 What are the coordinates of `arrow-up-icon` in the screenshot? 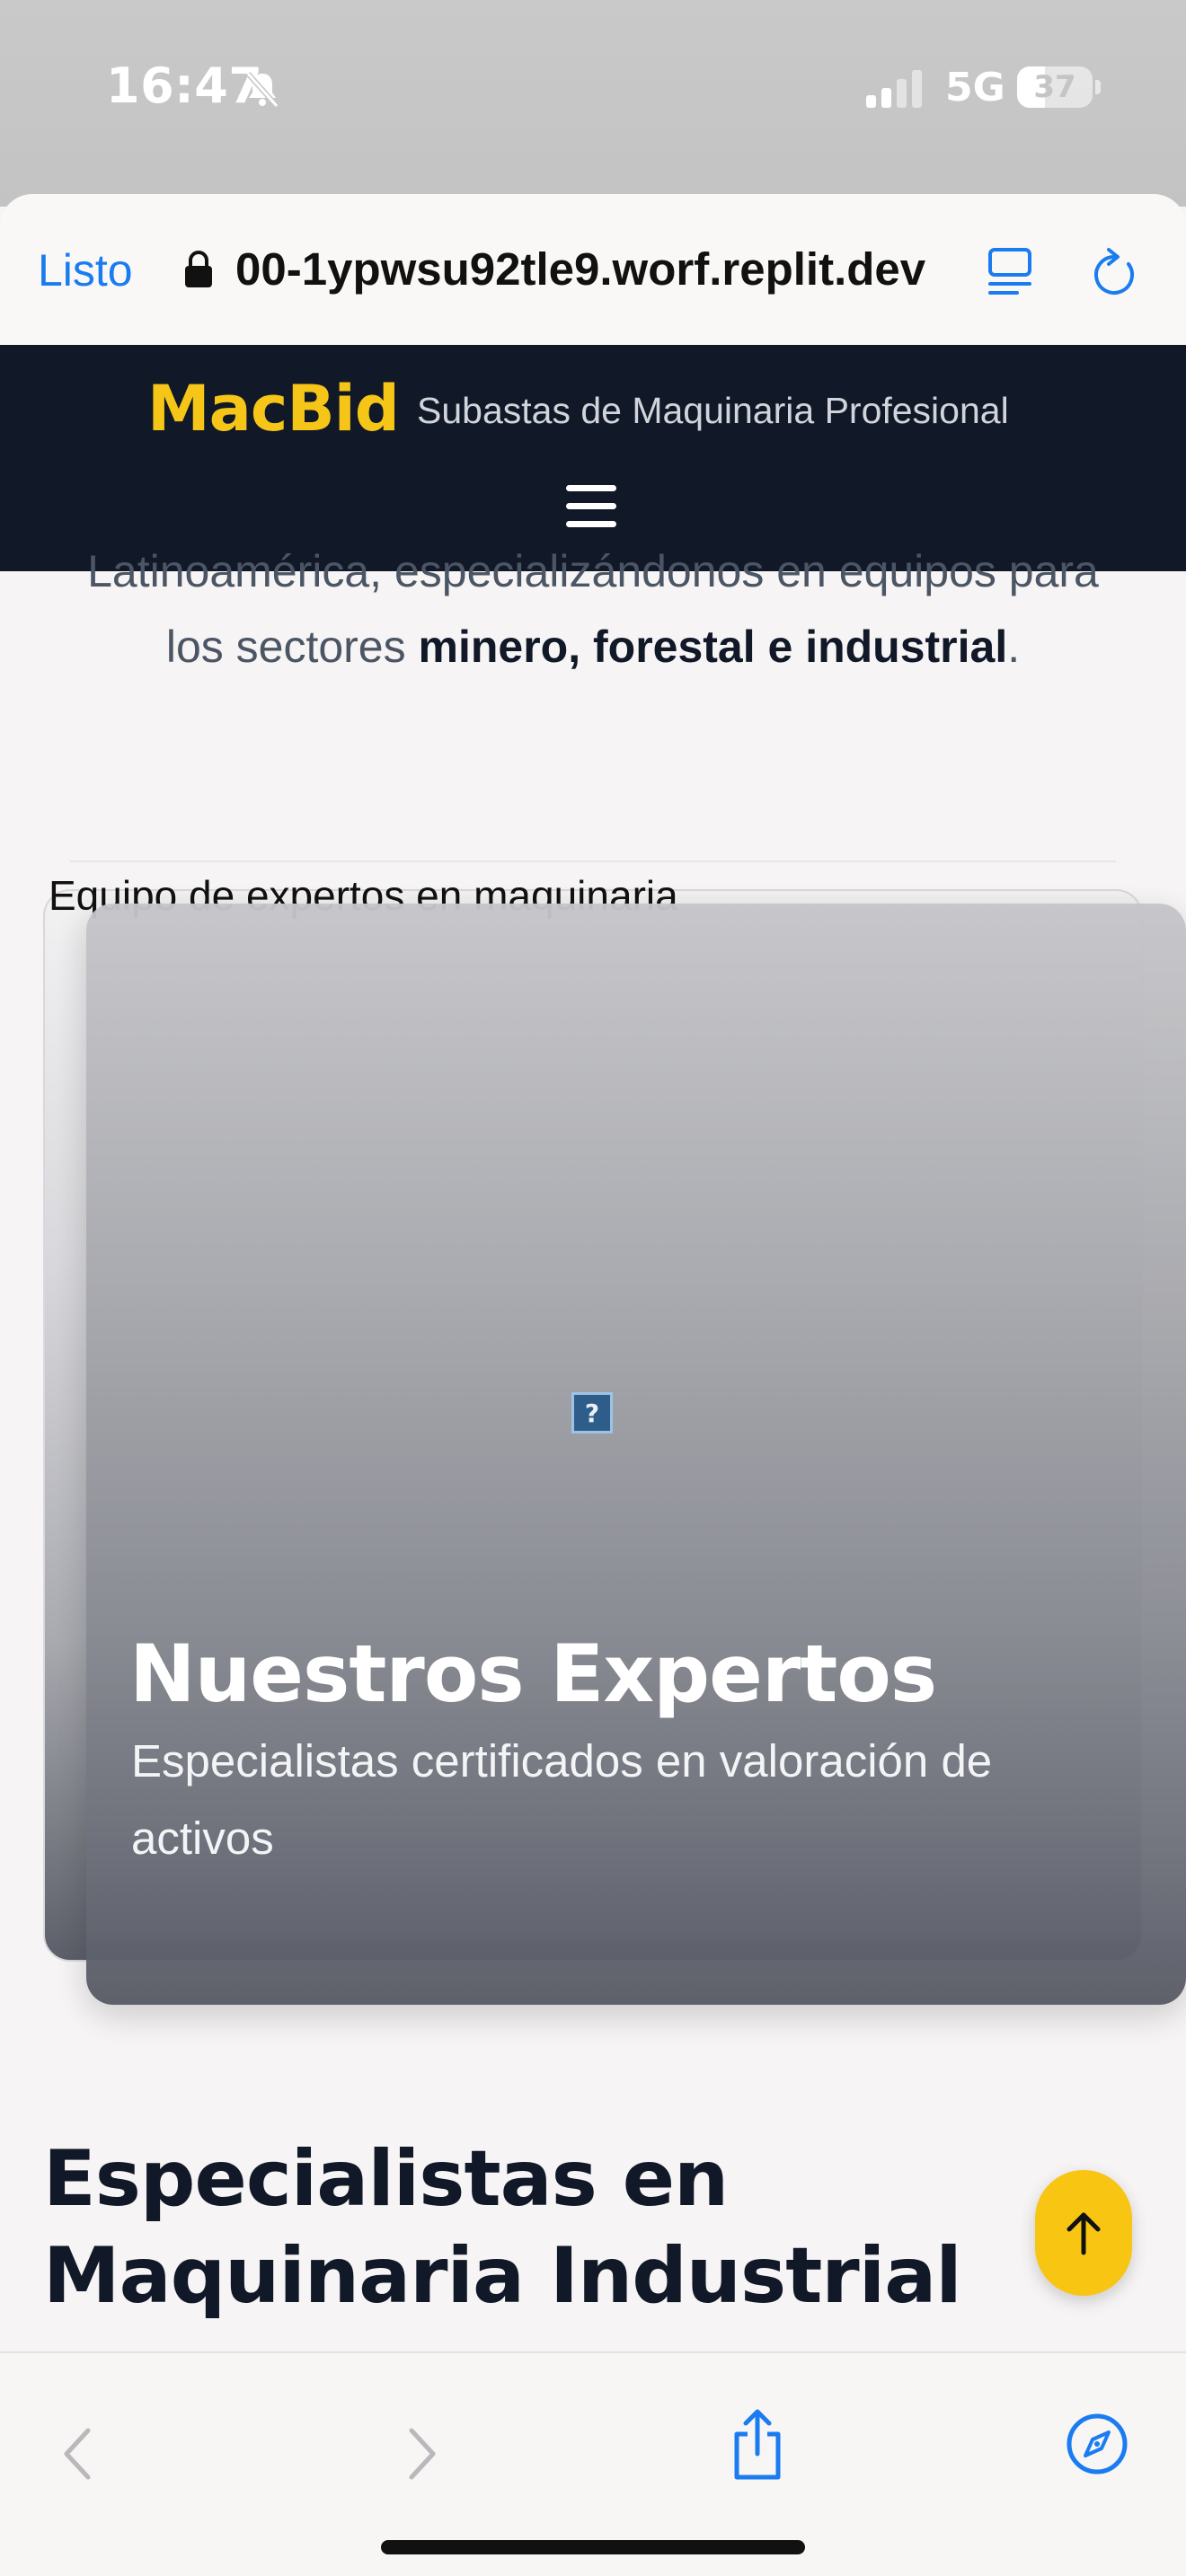 It's located at (1084, 2233).